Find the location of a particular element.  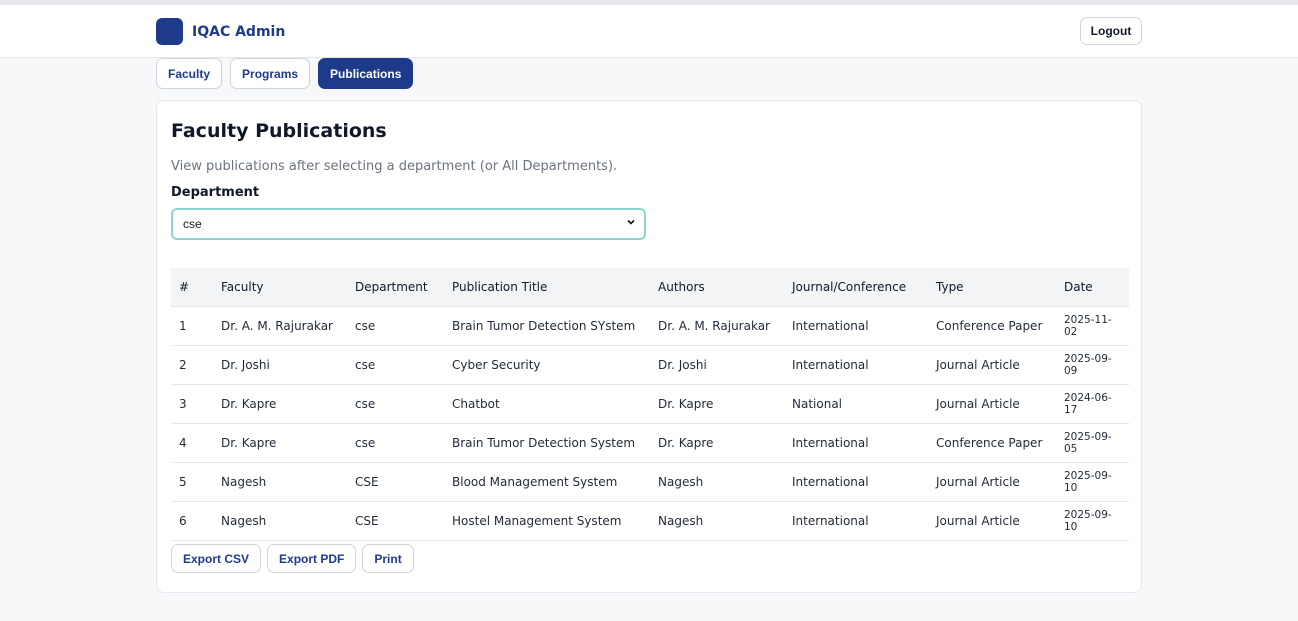

cell-title: Brain Tumor Detection SYstem is located at coordinates (547, 326).